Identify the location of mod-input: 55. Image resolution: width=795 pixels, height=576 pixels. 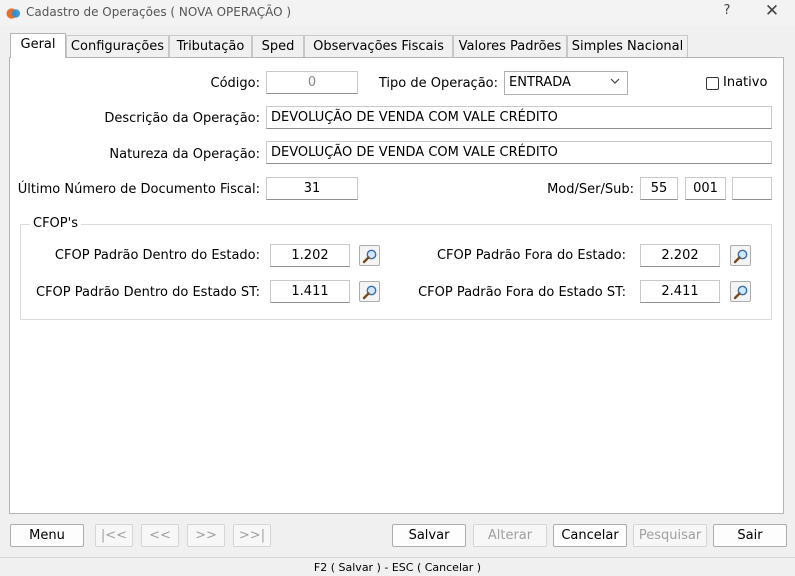
(659, 188).